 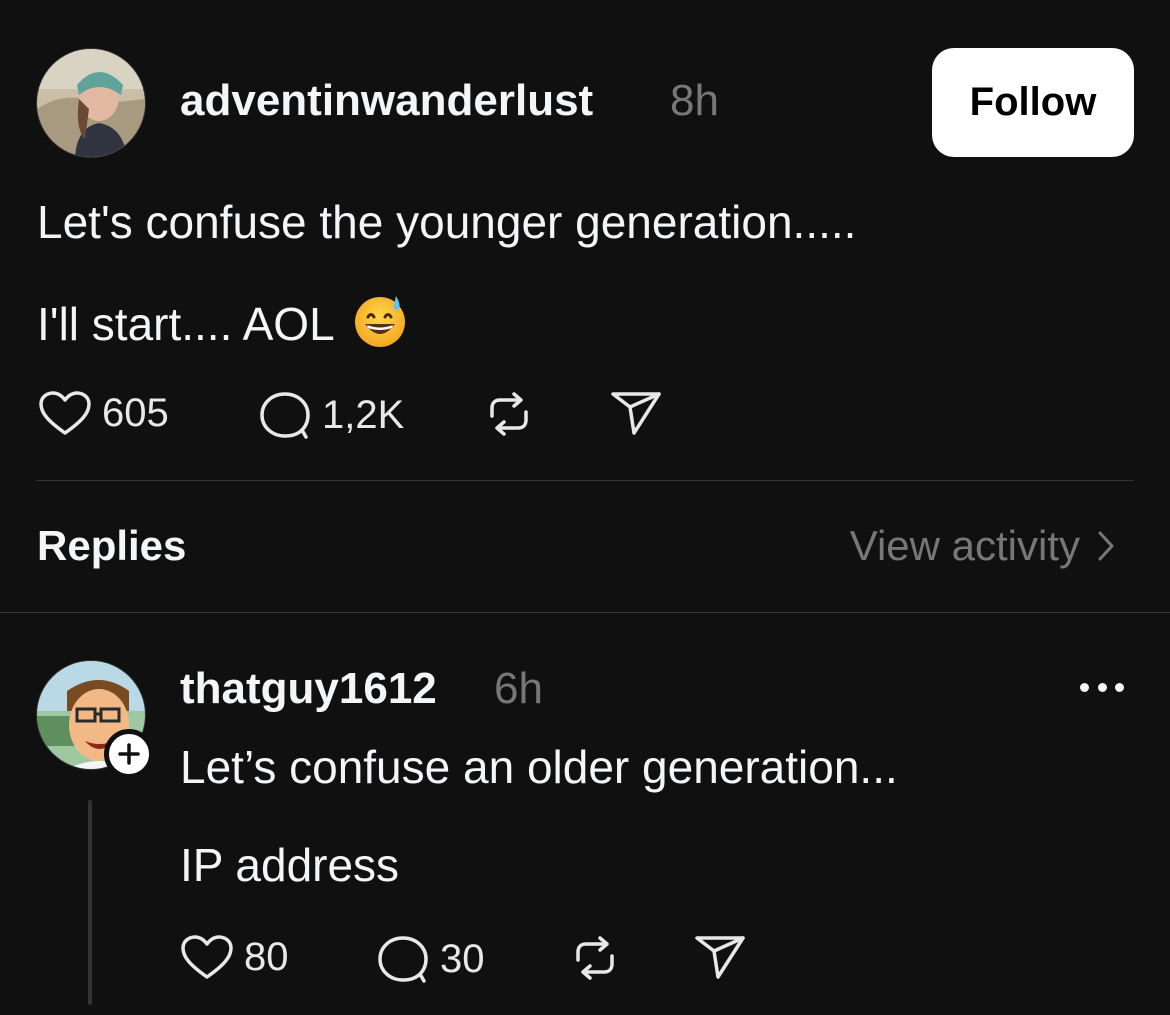 I want to click on reply-text-line-2: IP address, so click(x=290, y=865).